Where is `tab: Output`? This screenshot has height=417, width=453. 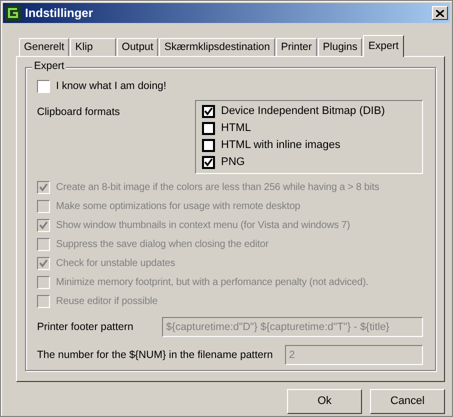
tab: Output is located at coordinates (137, 47).